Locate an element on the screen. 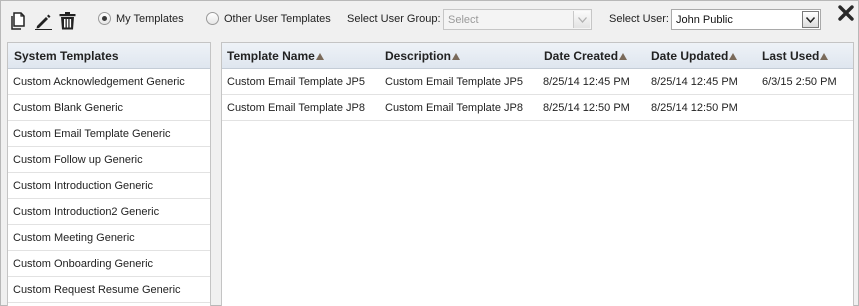  user-group-label: Select User Group: is located at coordinates (394, 19).